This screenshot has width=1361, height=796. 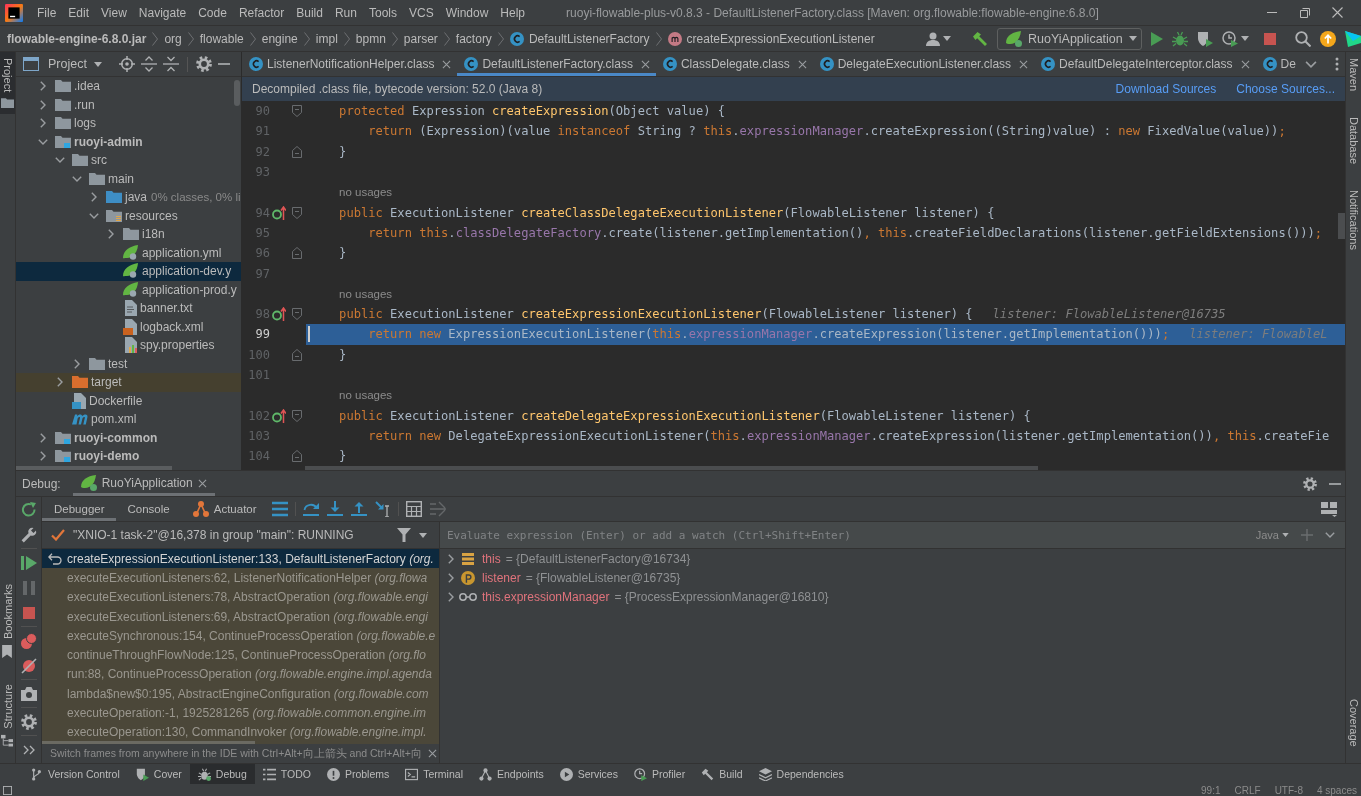 I want to click on camera-icon, so click(x=28, y=693).